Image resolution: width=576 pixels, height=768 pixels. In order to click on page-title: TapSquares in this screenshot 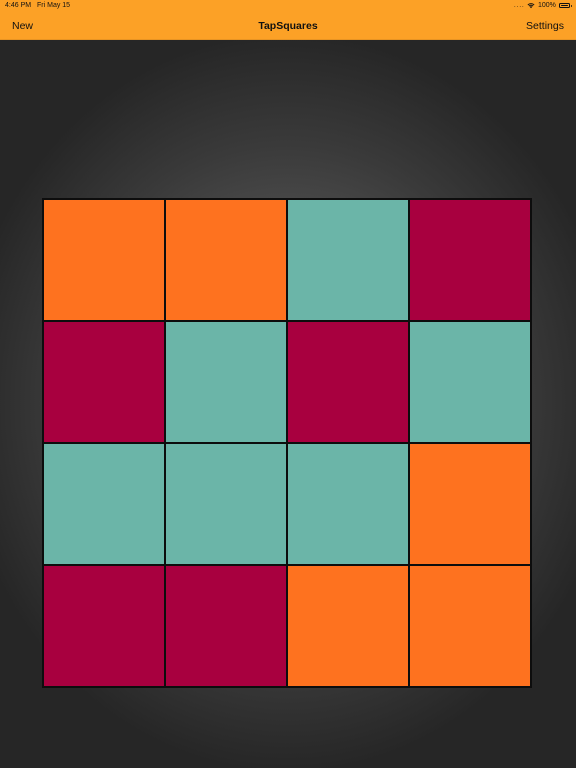, I will do `click(288, 26)`.